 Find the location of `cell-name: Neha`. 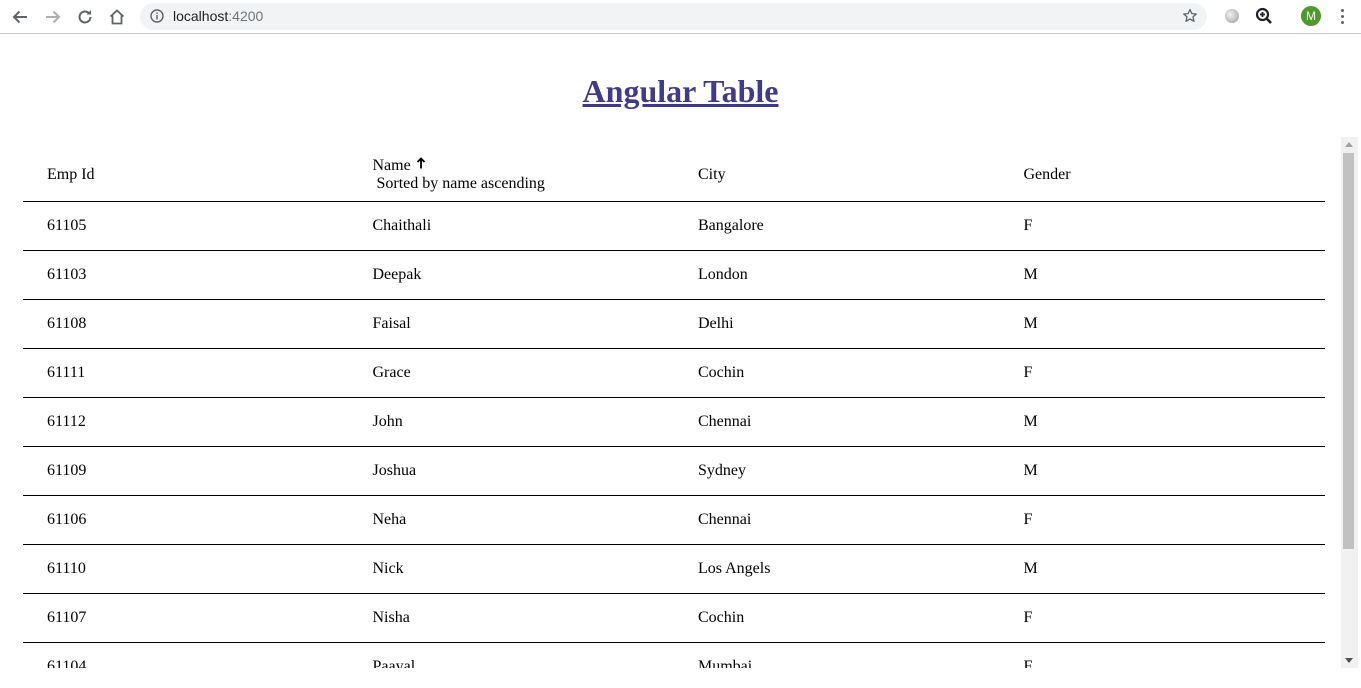

cell-name: Neha is located at coordinates (511, 520).